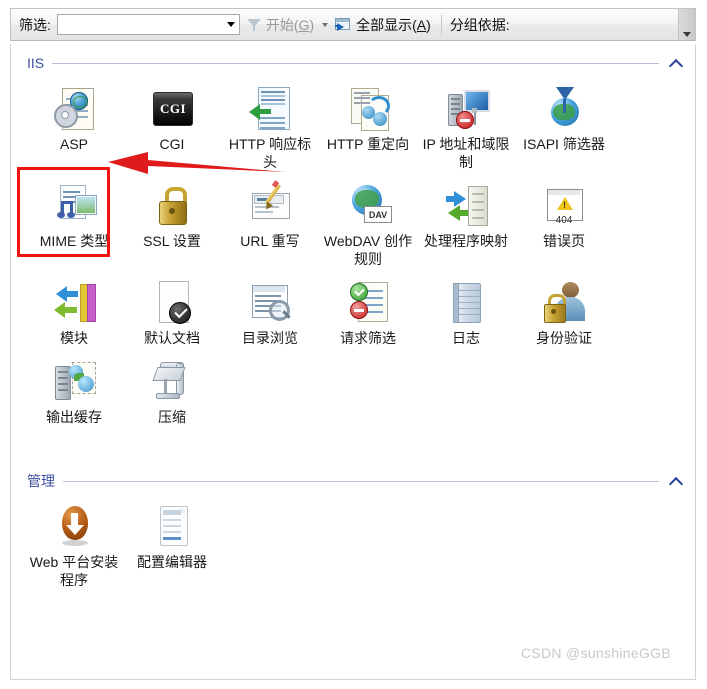 This screenshot has height=689, width=707. I want to click on feature-label: 请求筛选, so click(368, 338).